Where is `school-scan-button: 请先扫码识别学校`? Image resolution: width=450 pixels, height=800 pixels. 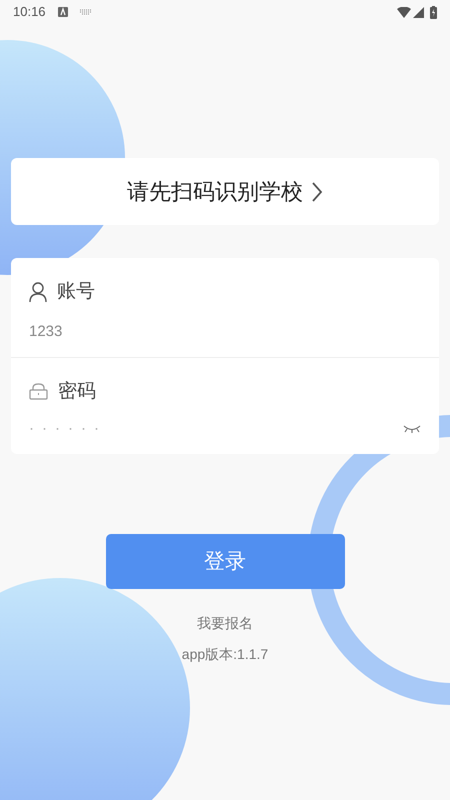
school-scan-button: 请先扫码识别学校 is located at coordinates (225, 191).